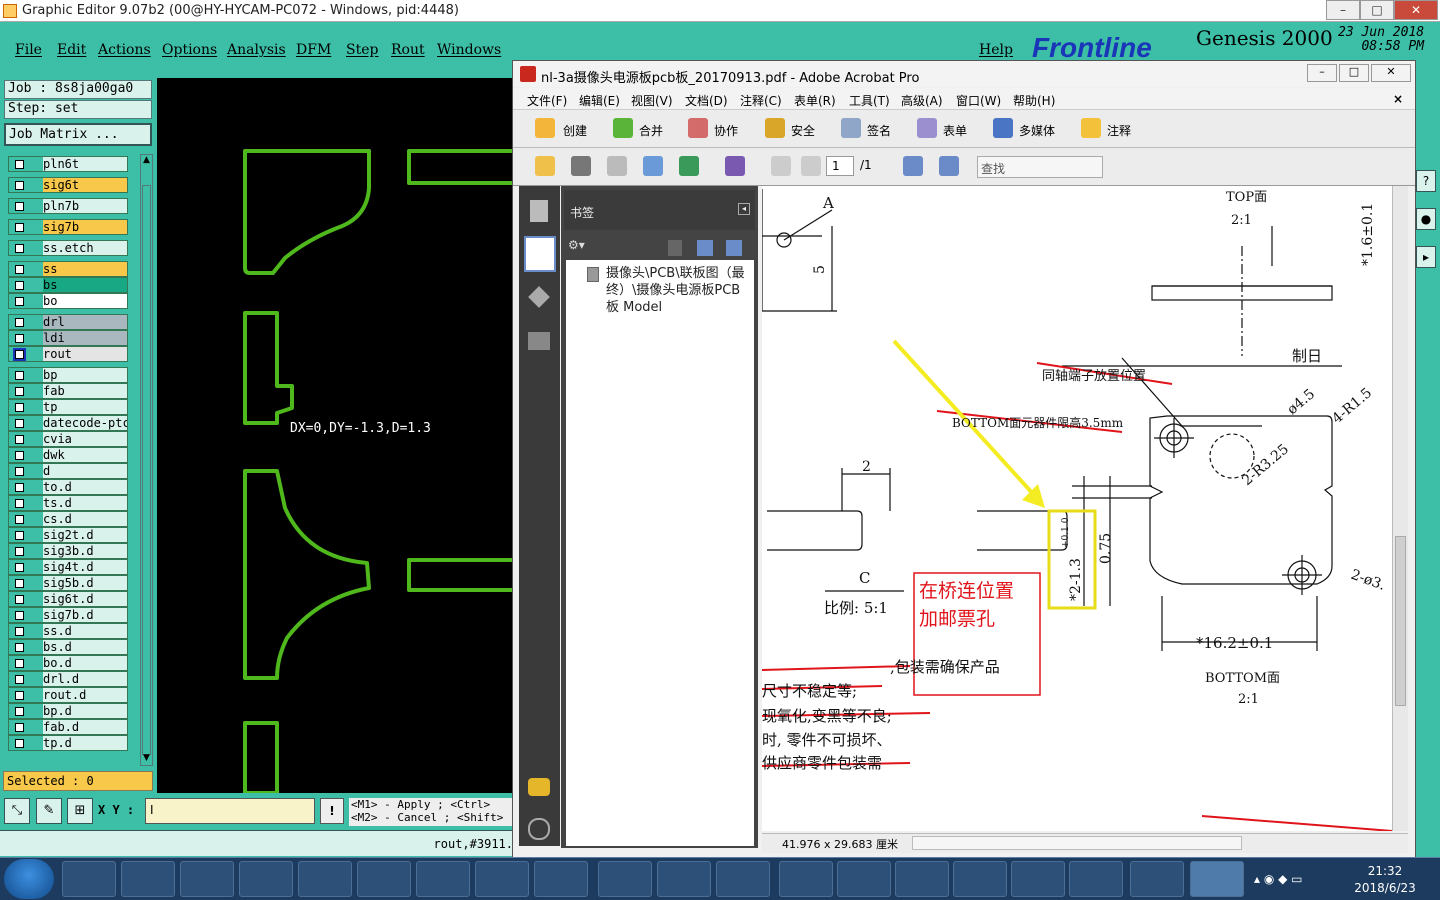 The image size is (1440, 900). What do you see at coordinates (266, 879) in the screenshot?
I see `taskbar-g-app-icon` at bounding box center [266, 879].